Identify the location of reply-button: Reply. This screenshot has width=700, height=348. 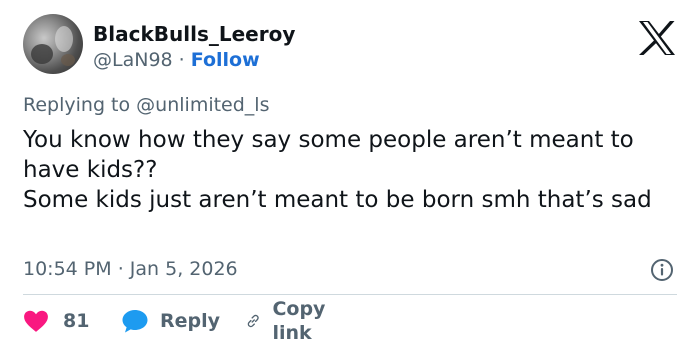
(170, 321).